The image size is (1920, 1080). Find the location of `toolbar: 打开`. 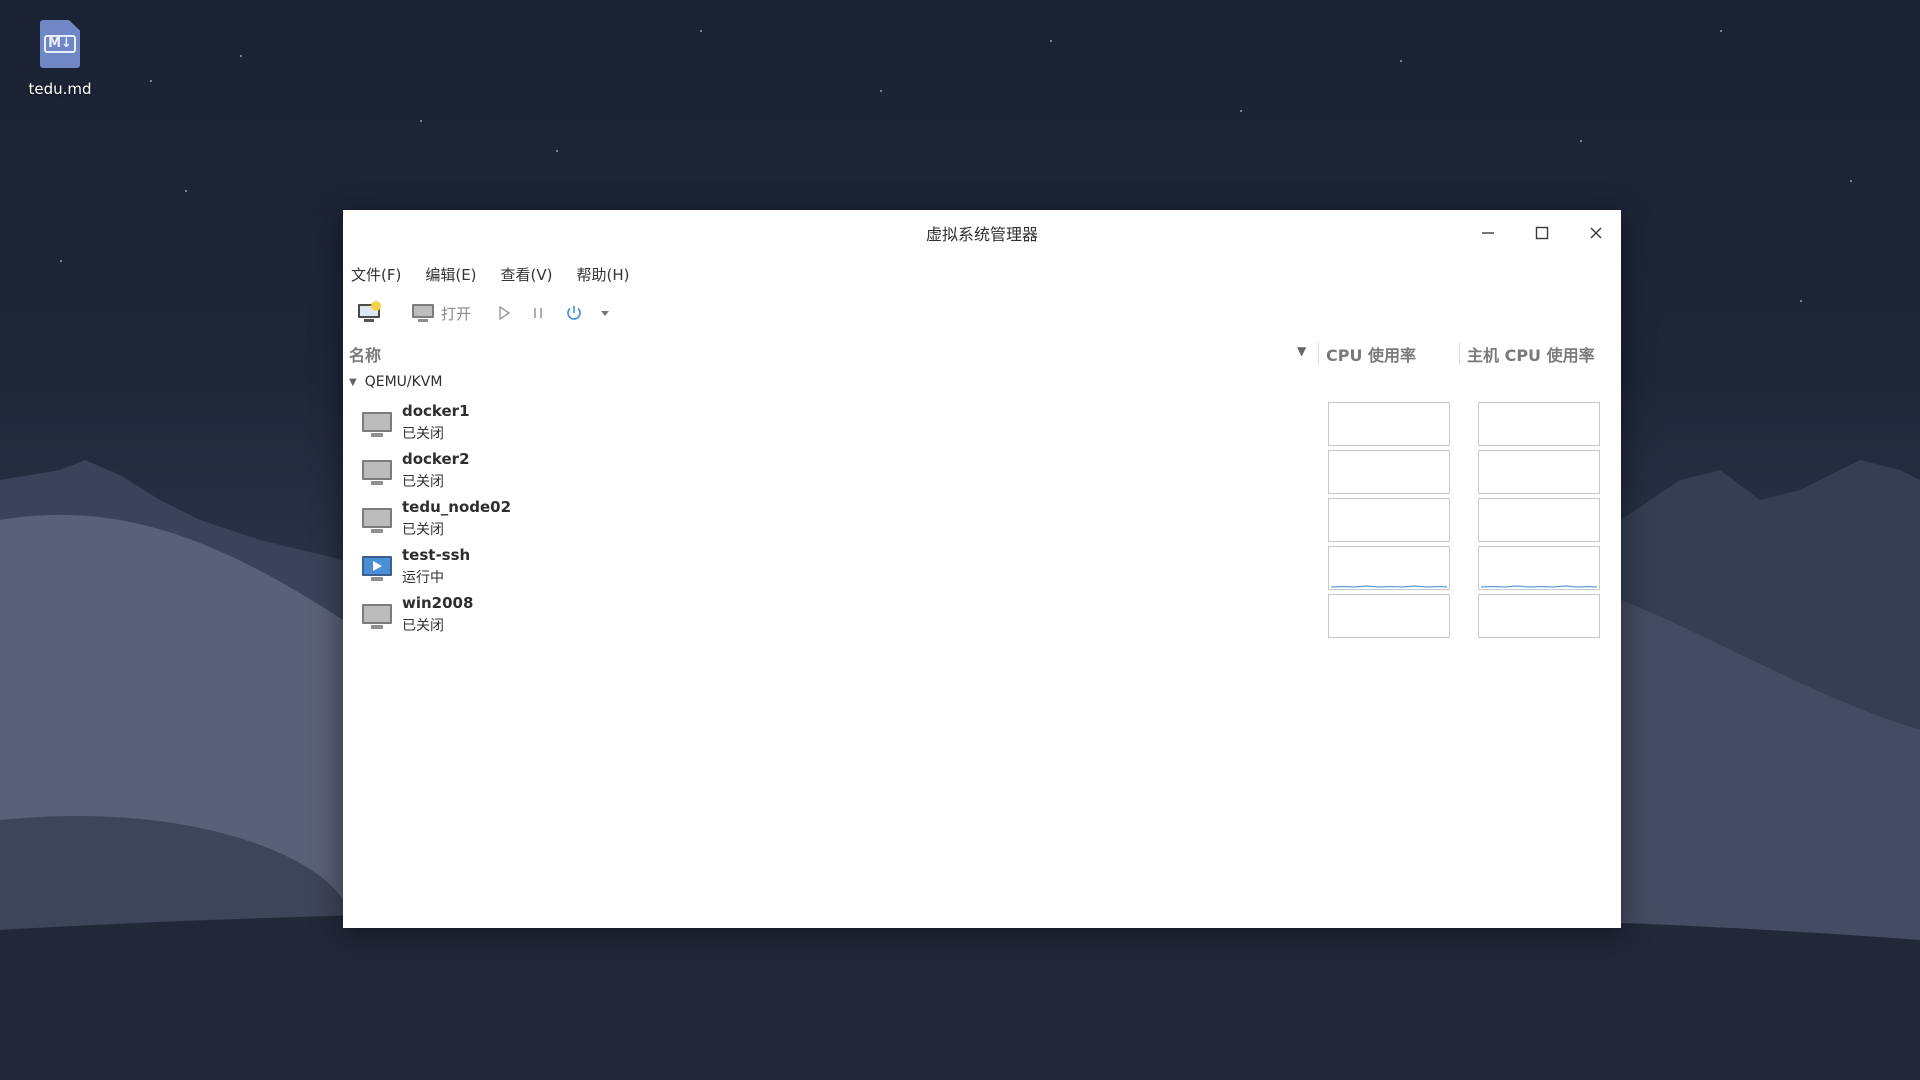

toolbar: 打开 is located at coordinates (484, 313).